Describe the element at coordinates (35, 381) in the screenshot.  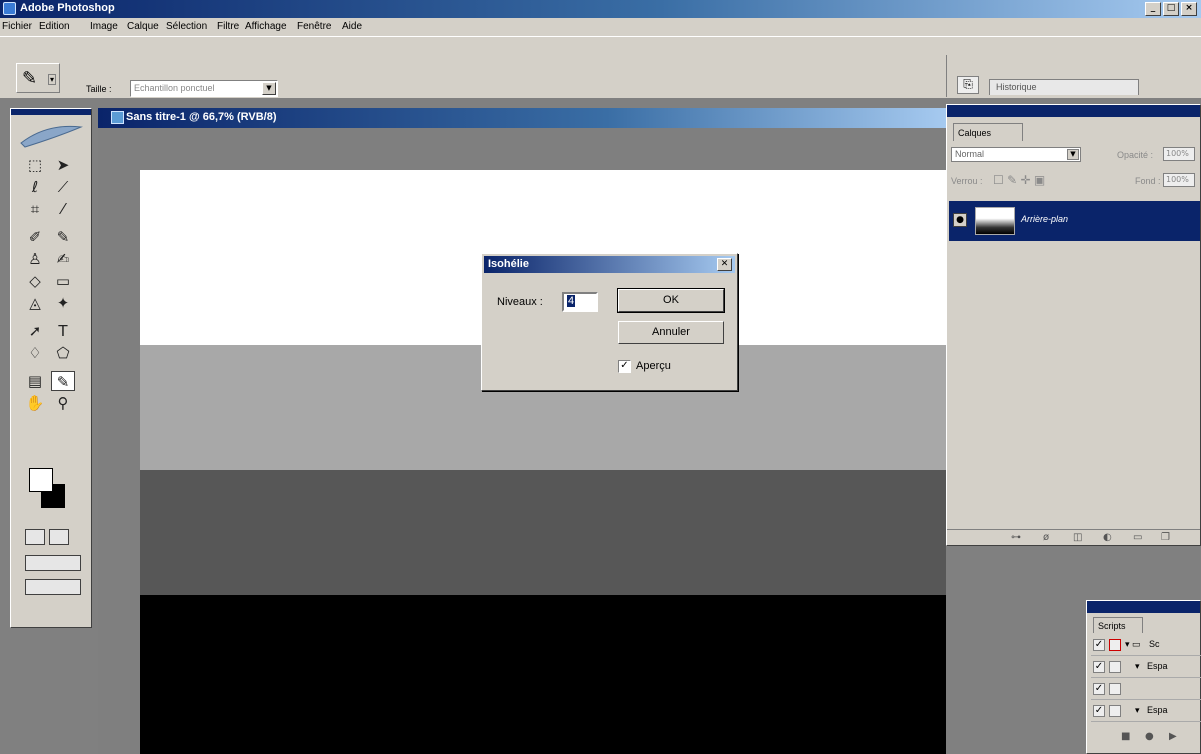
I see `notes-tool-icon: ▤` at that location.